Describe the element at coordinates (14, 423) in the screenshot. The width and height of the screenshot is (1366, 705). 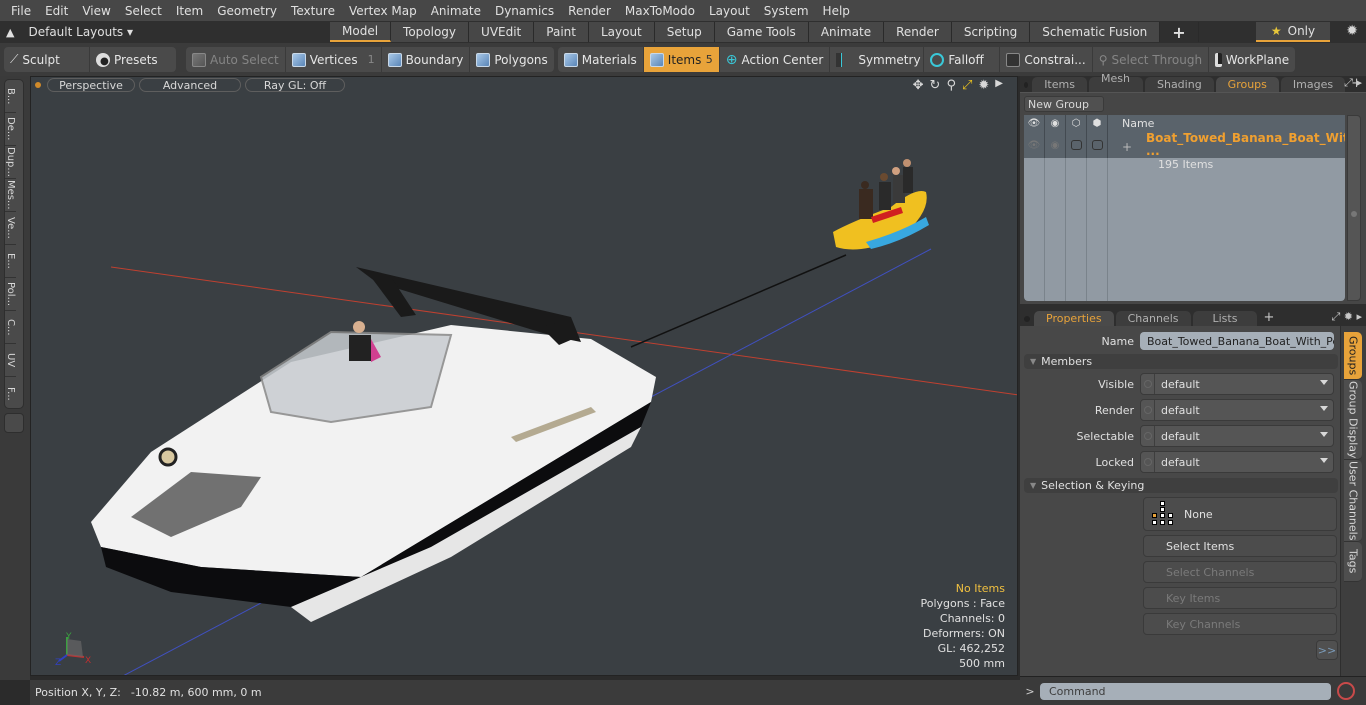
I see `left-extra-button` at that location.